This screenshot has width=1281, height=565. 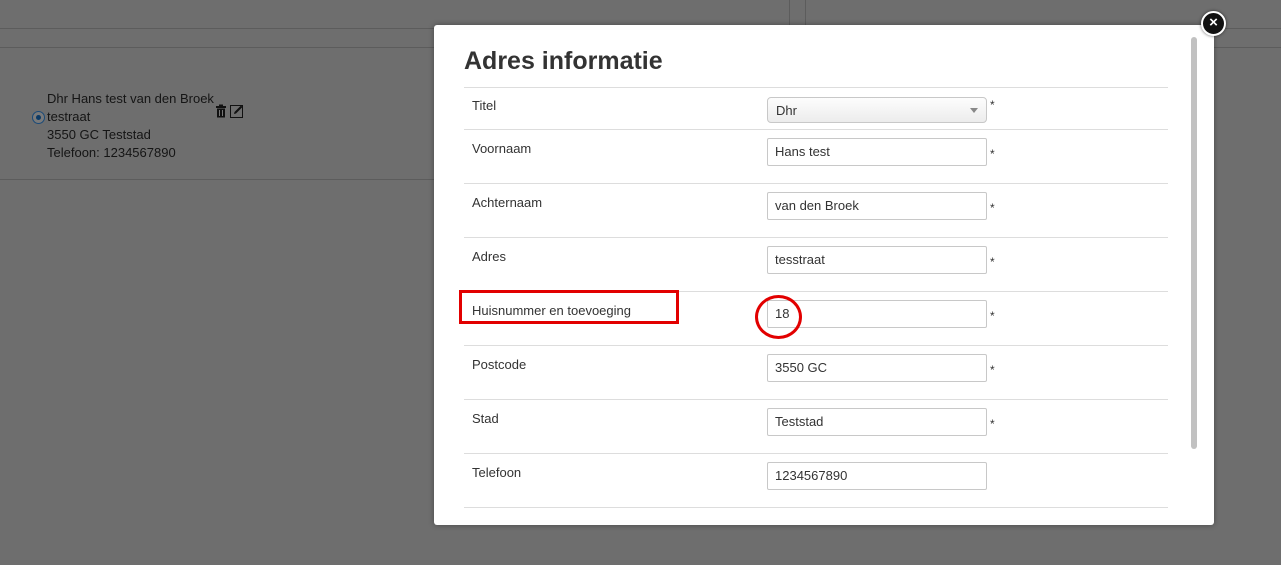 I want to click on close-icon: ×, so click(x=1213, y=22).